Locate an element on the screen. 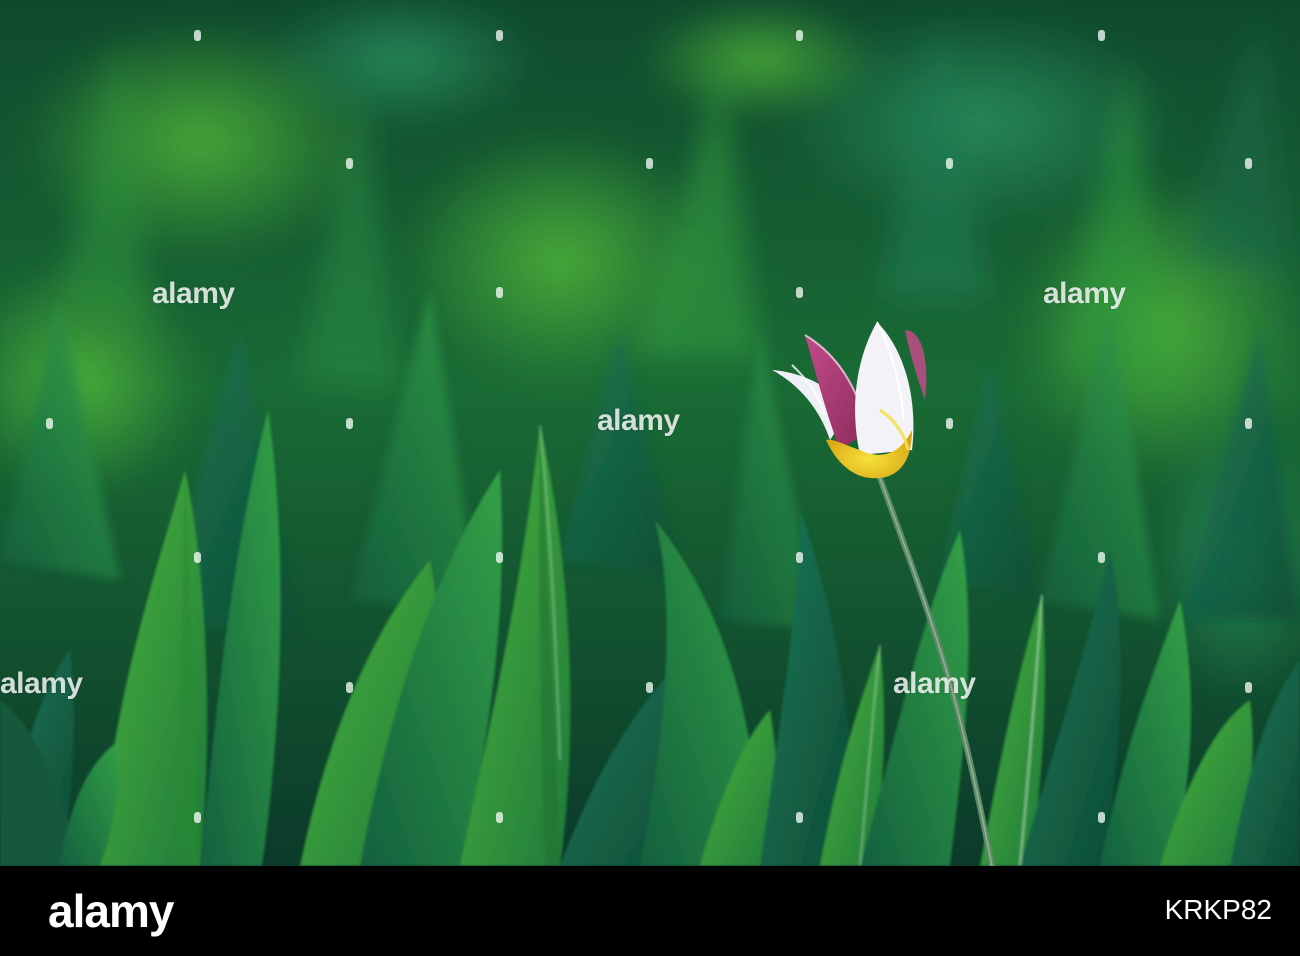 The width and height of the screenshot is (1300, 956). image-id: KRKP82 is located at coordinates (1218, 909).